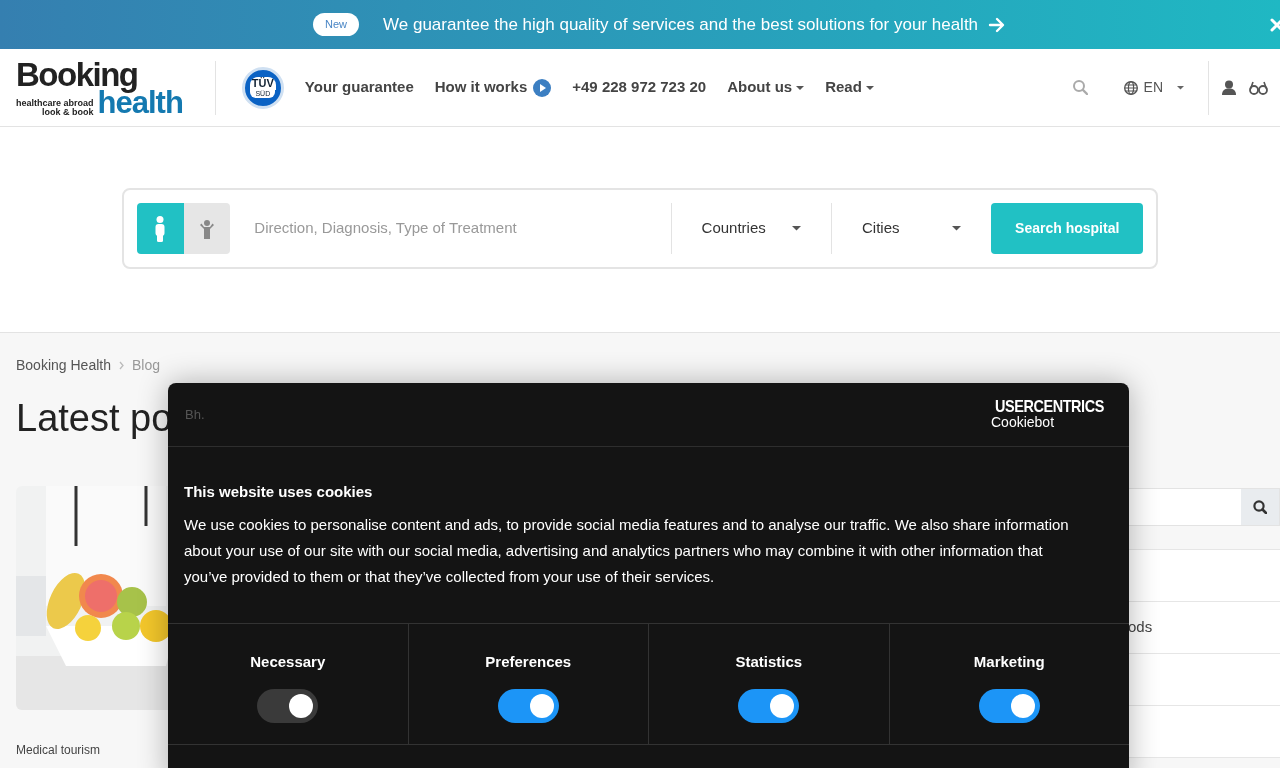 Image resolution: width=1280 pixels, height=768 pixels. I want to click on search-button, so click(1260, 507).